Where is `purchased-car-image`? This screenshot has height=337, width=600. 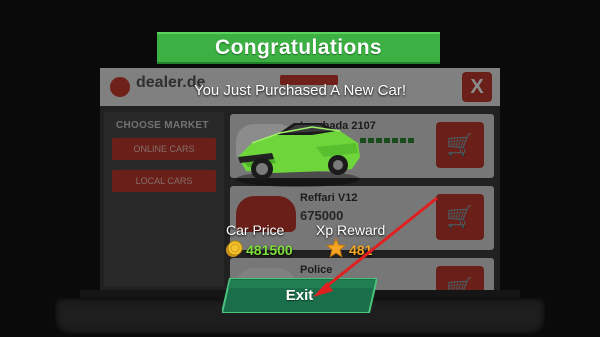 purchased-car-image is located at coordinates (298, 155).